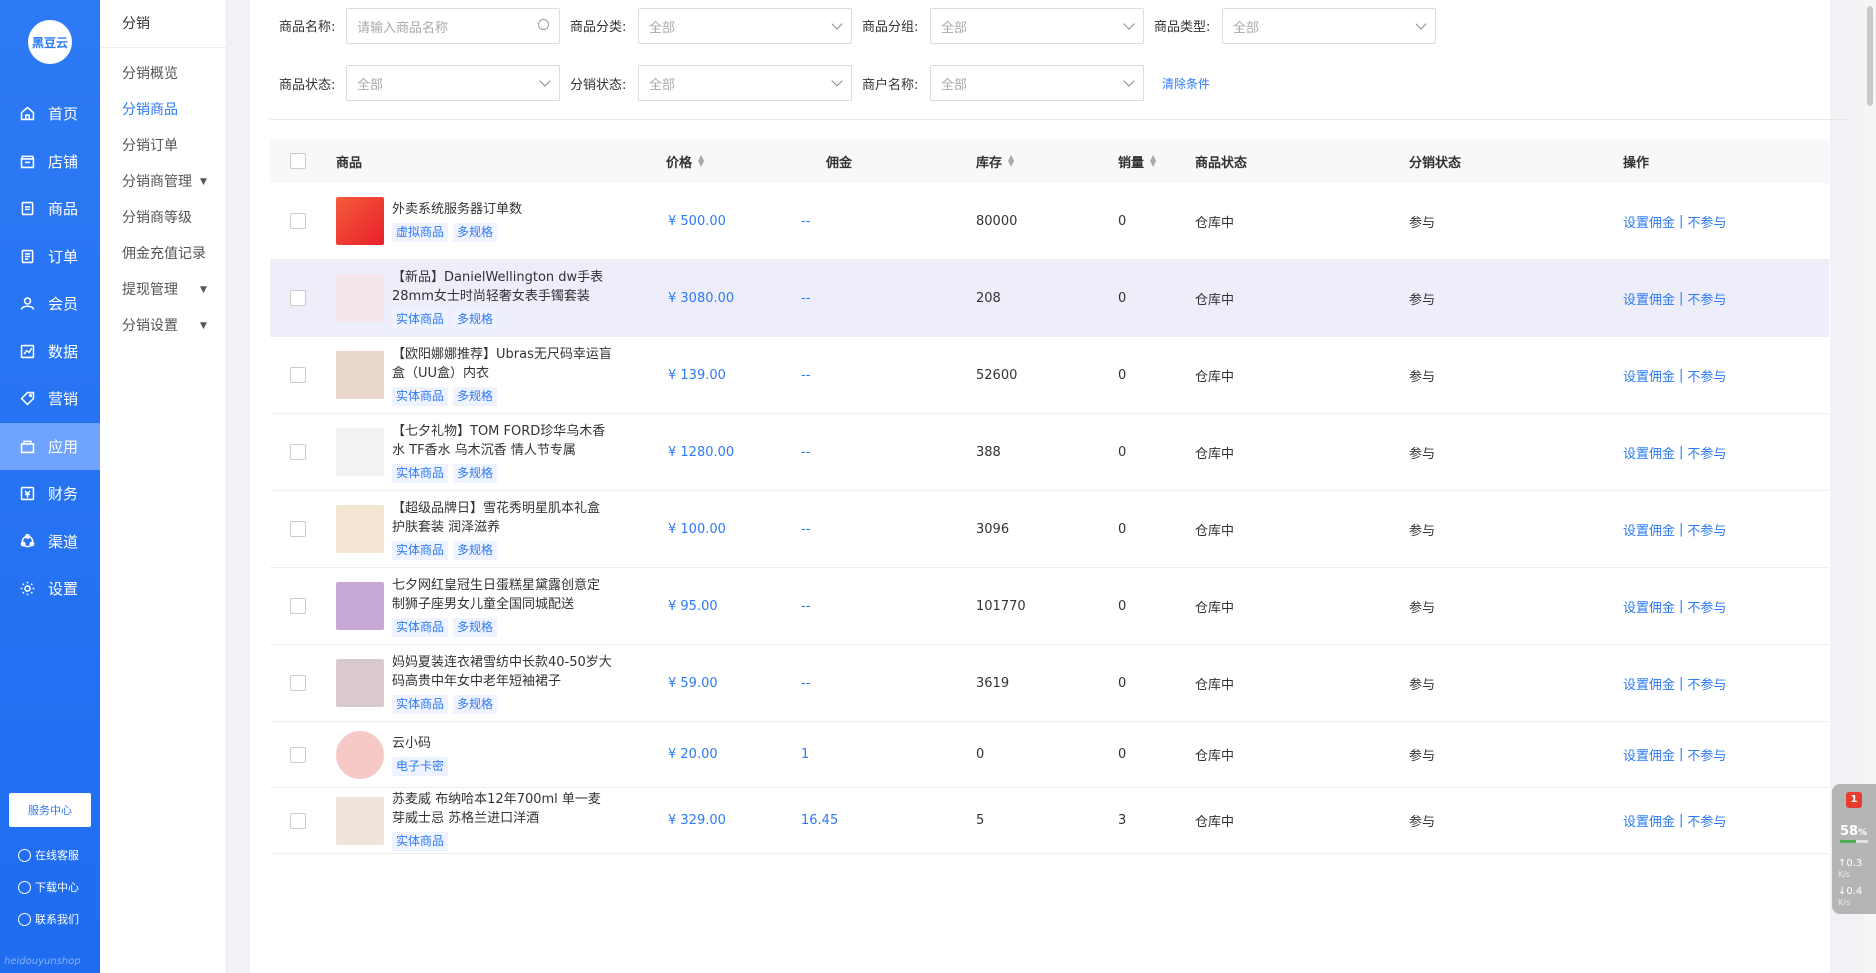 The height and width of the screenshot is (973, 1876). I want to click on subnav-item-6: 提现管理 ▼, so click(163, 290).